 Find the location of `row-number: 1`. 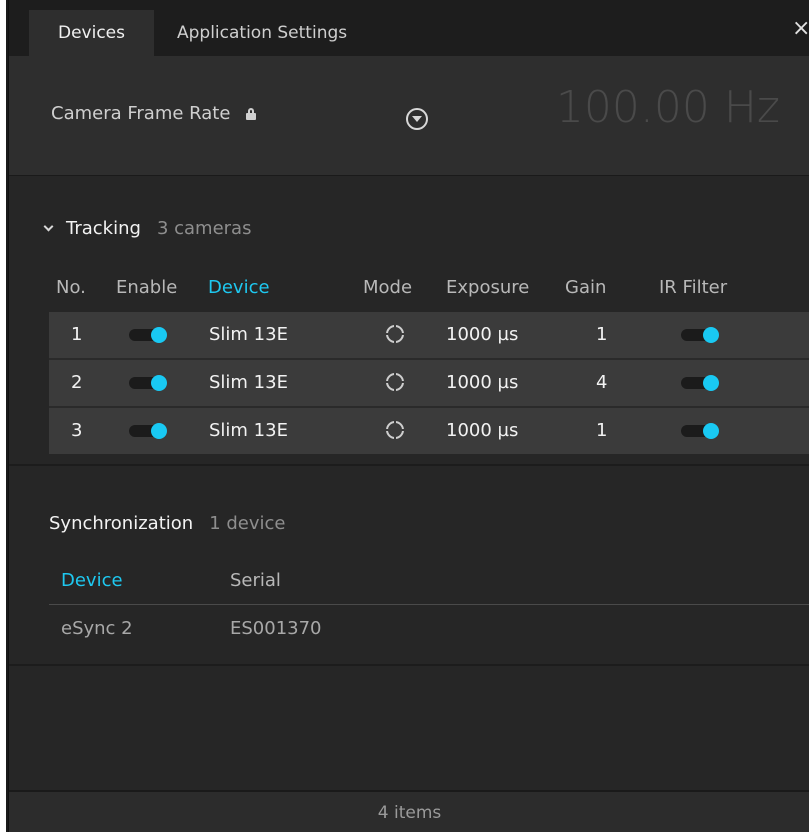

row-number: 1 is located at coordinates (77, 334).